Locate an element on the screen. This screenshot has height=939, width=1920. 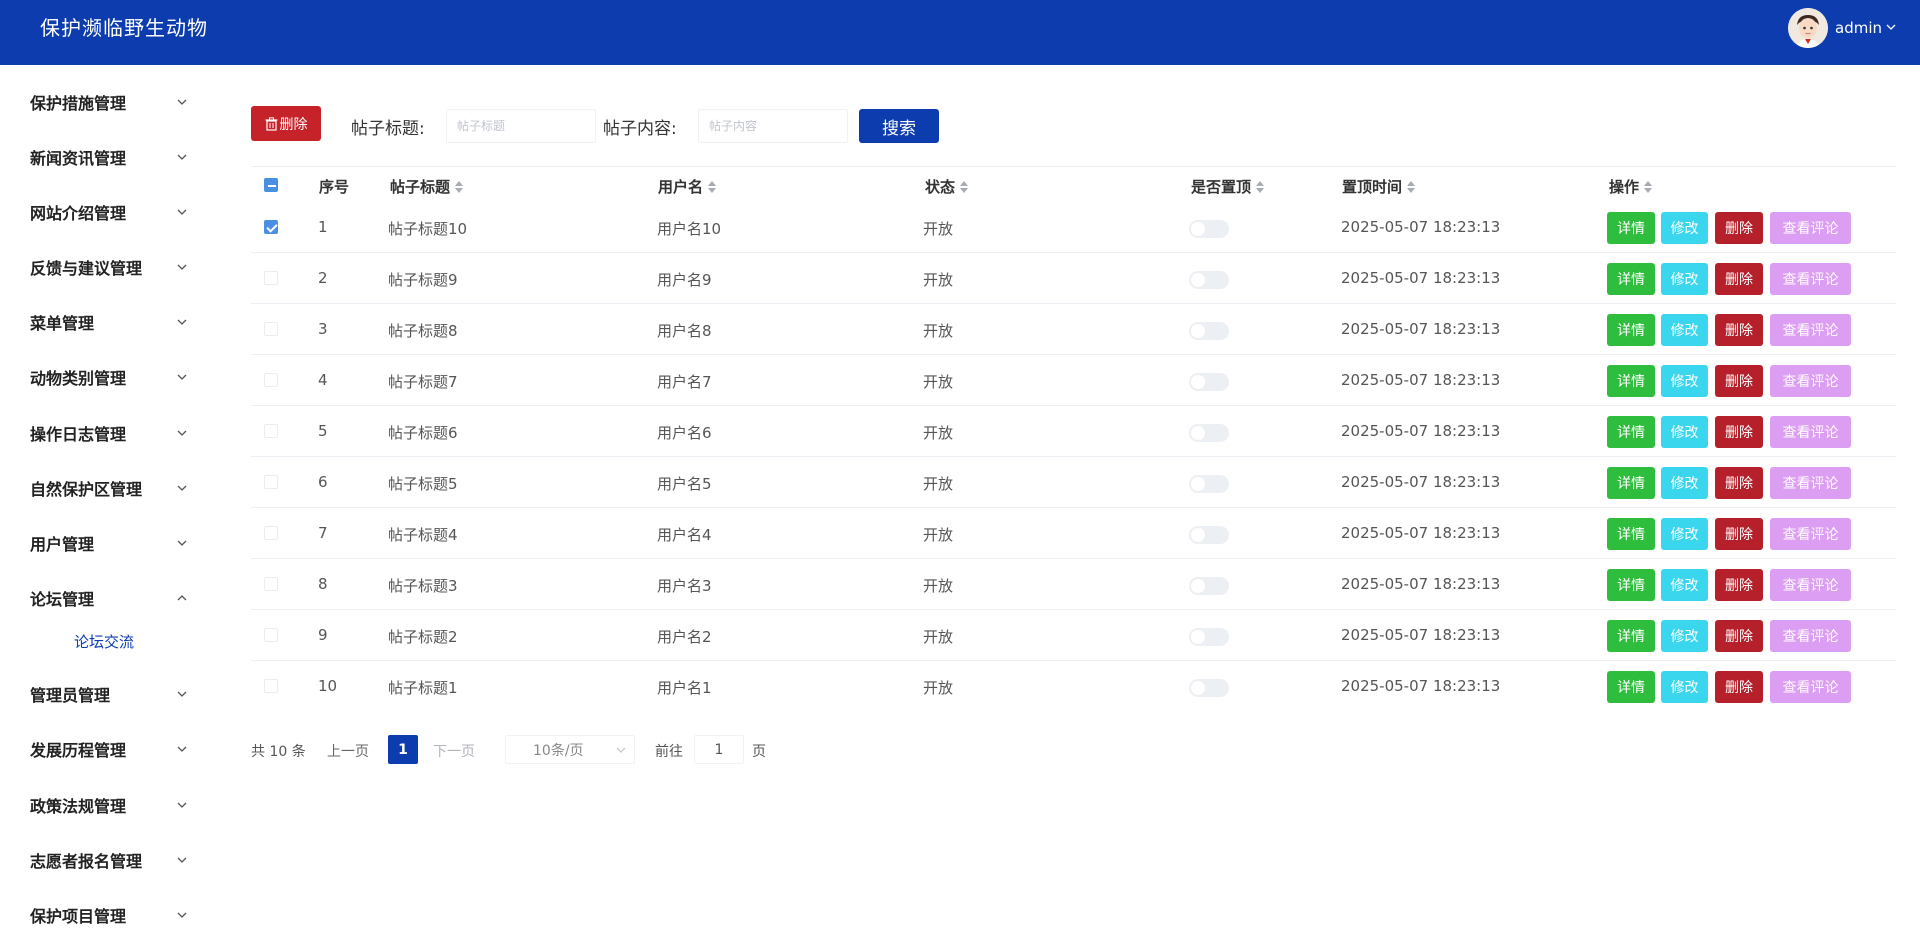
sidebar-item-projects: 保护项目管理 is located at coordinates (105, 915).